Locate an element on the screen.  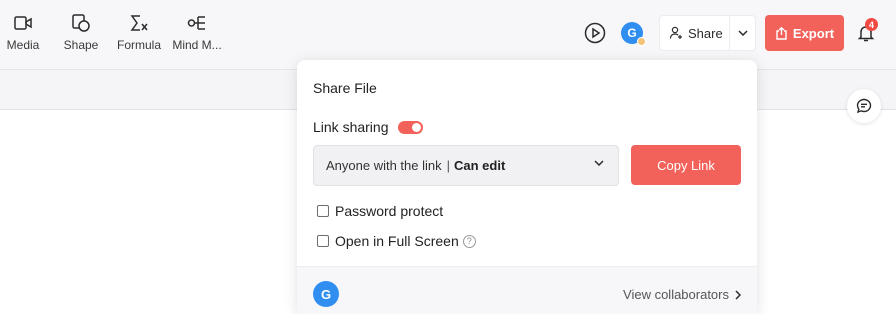
notifications-button: 4 is located at coordinates (867, 30).